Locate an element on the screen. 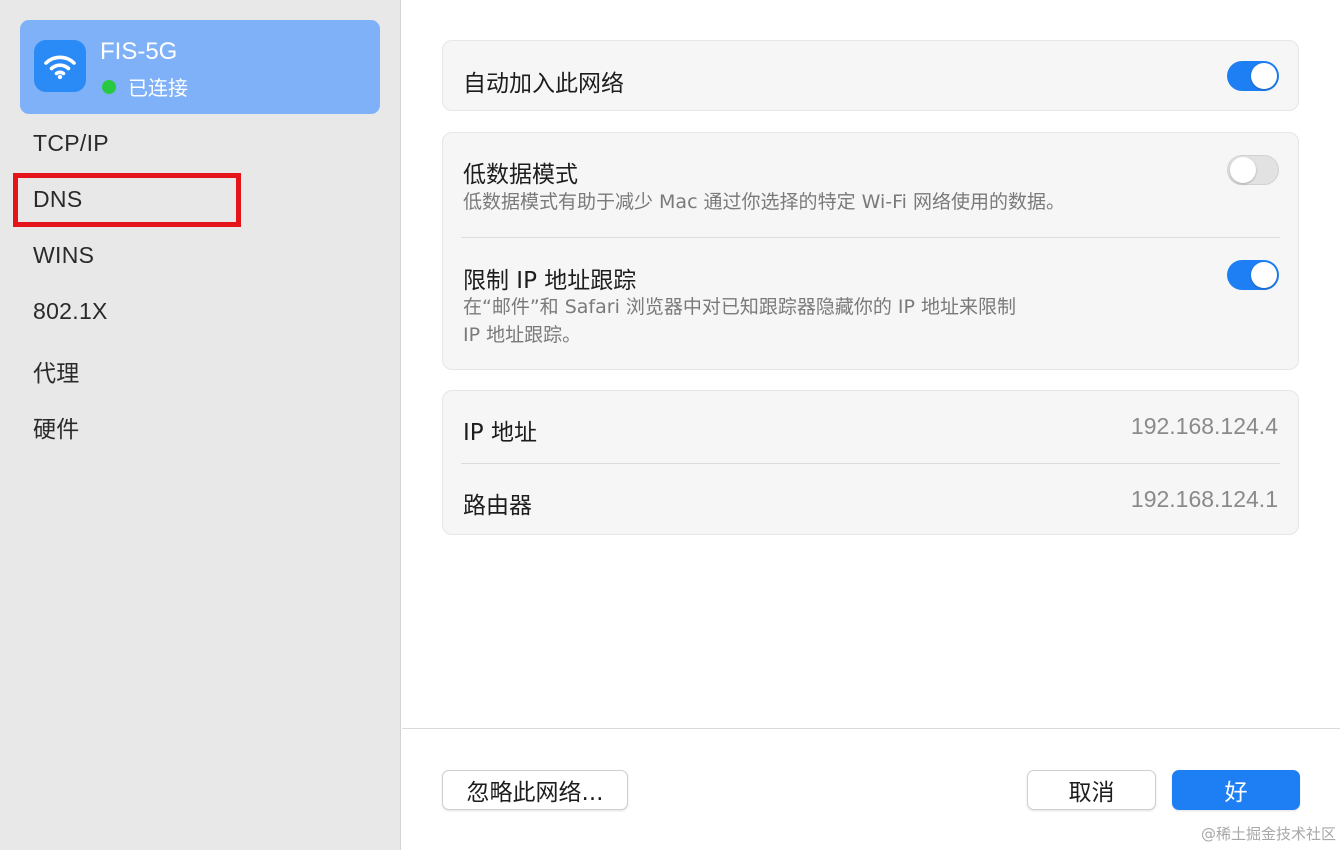 The width and height of the screenshot is (1340, 850). router-label: 路由器 is located at coordinates (497, 506).